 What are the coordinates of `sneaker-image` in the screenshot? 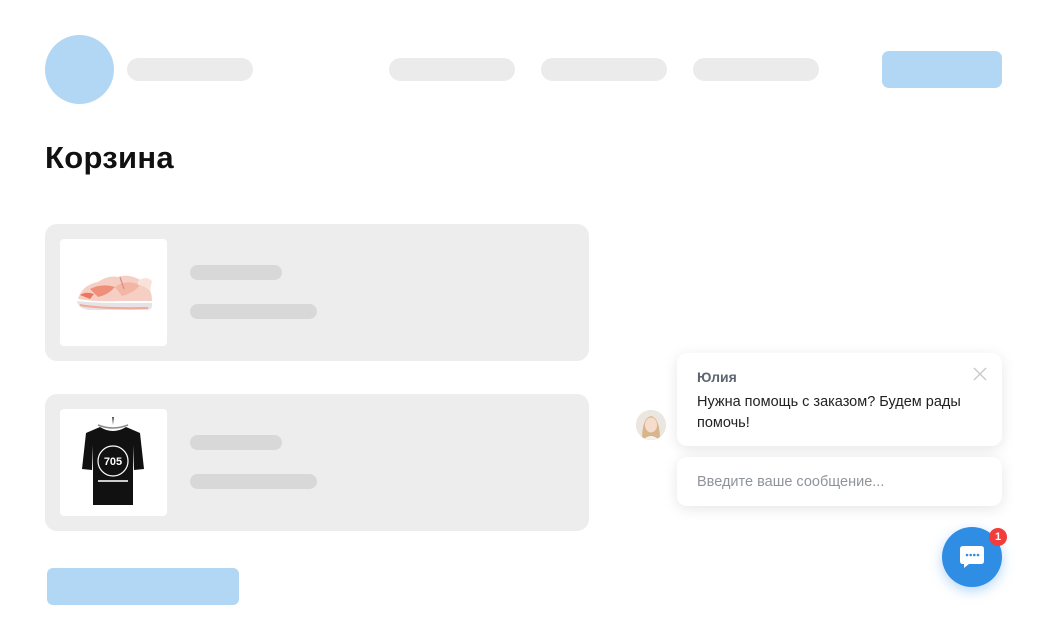 It's located at (113, 292).